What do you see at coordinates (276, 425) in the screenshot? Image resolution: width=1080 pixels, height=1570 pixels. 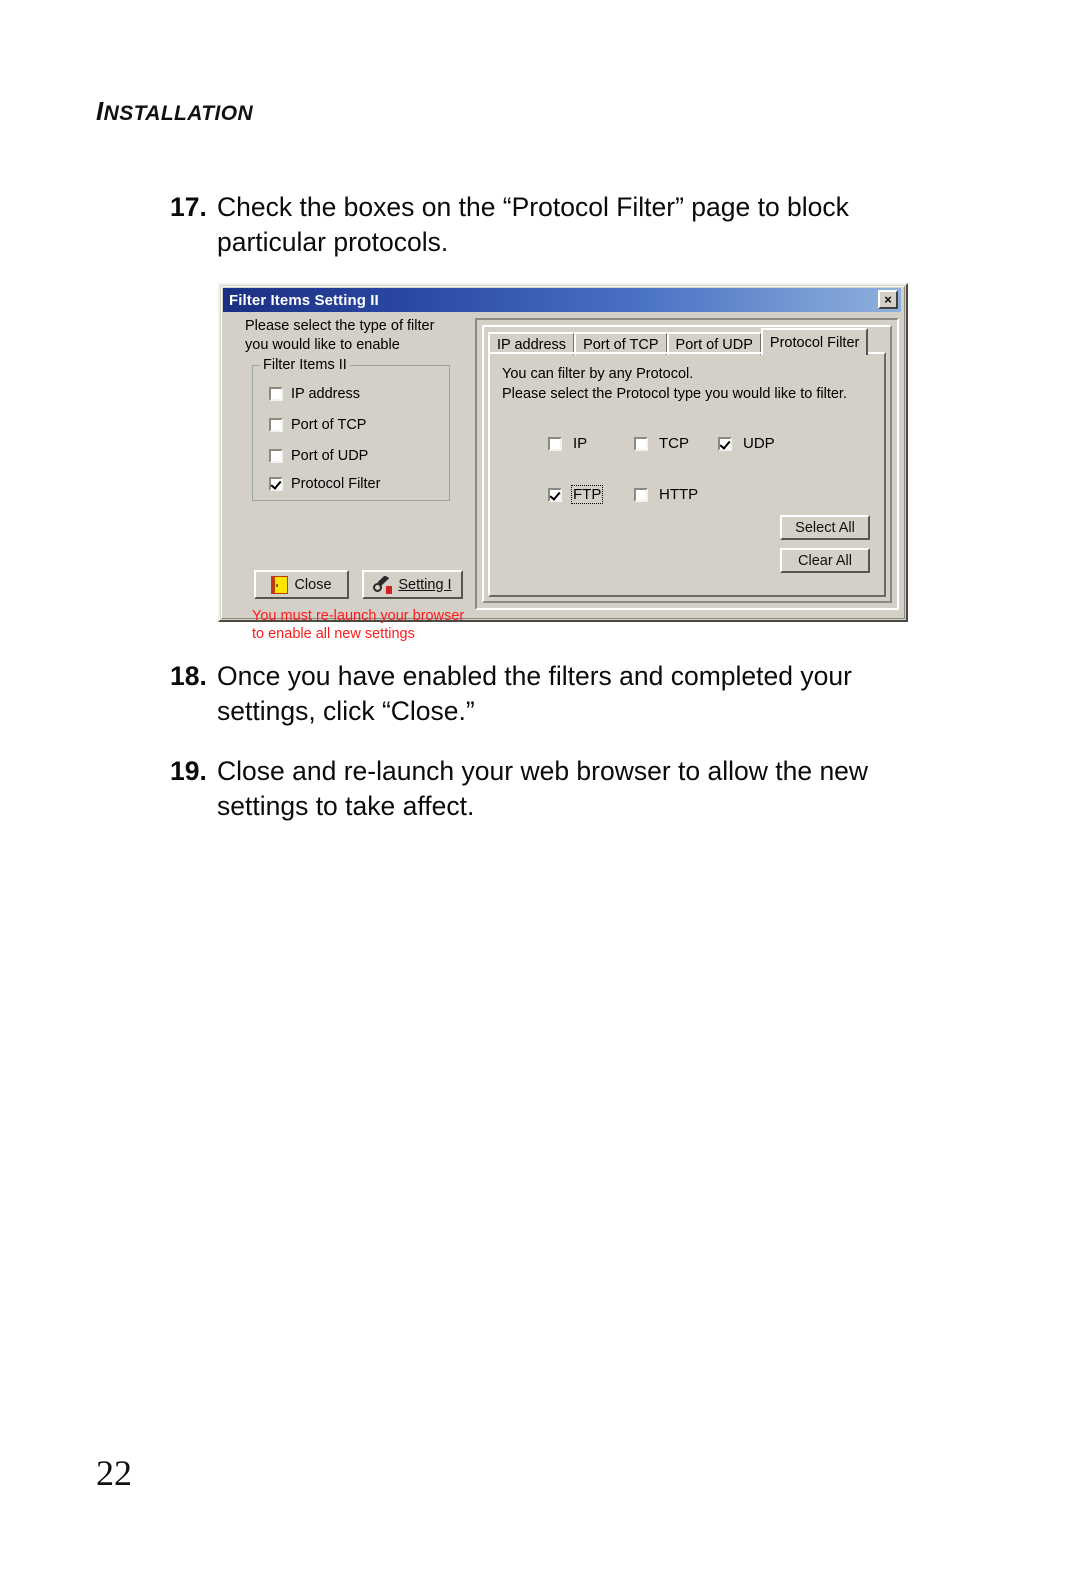 I see `checkbox-port-of-tcp` at bounding box center [276, 425].